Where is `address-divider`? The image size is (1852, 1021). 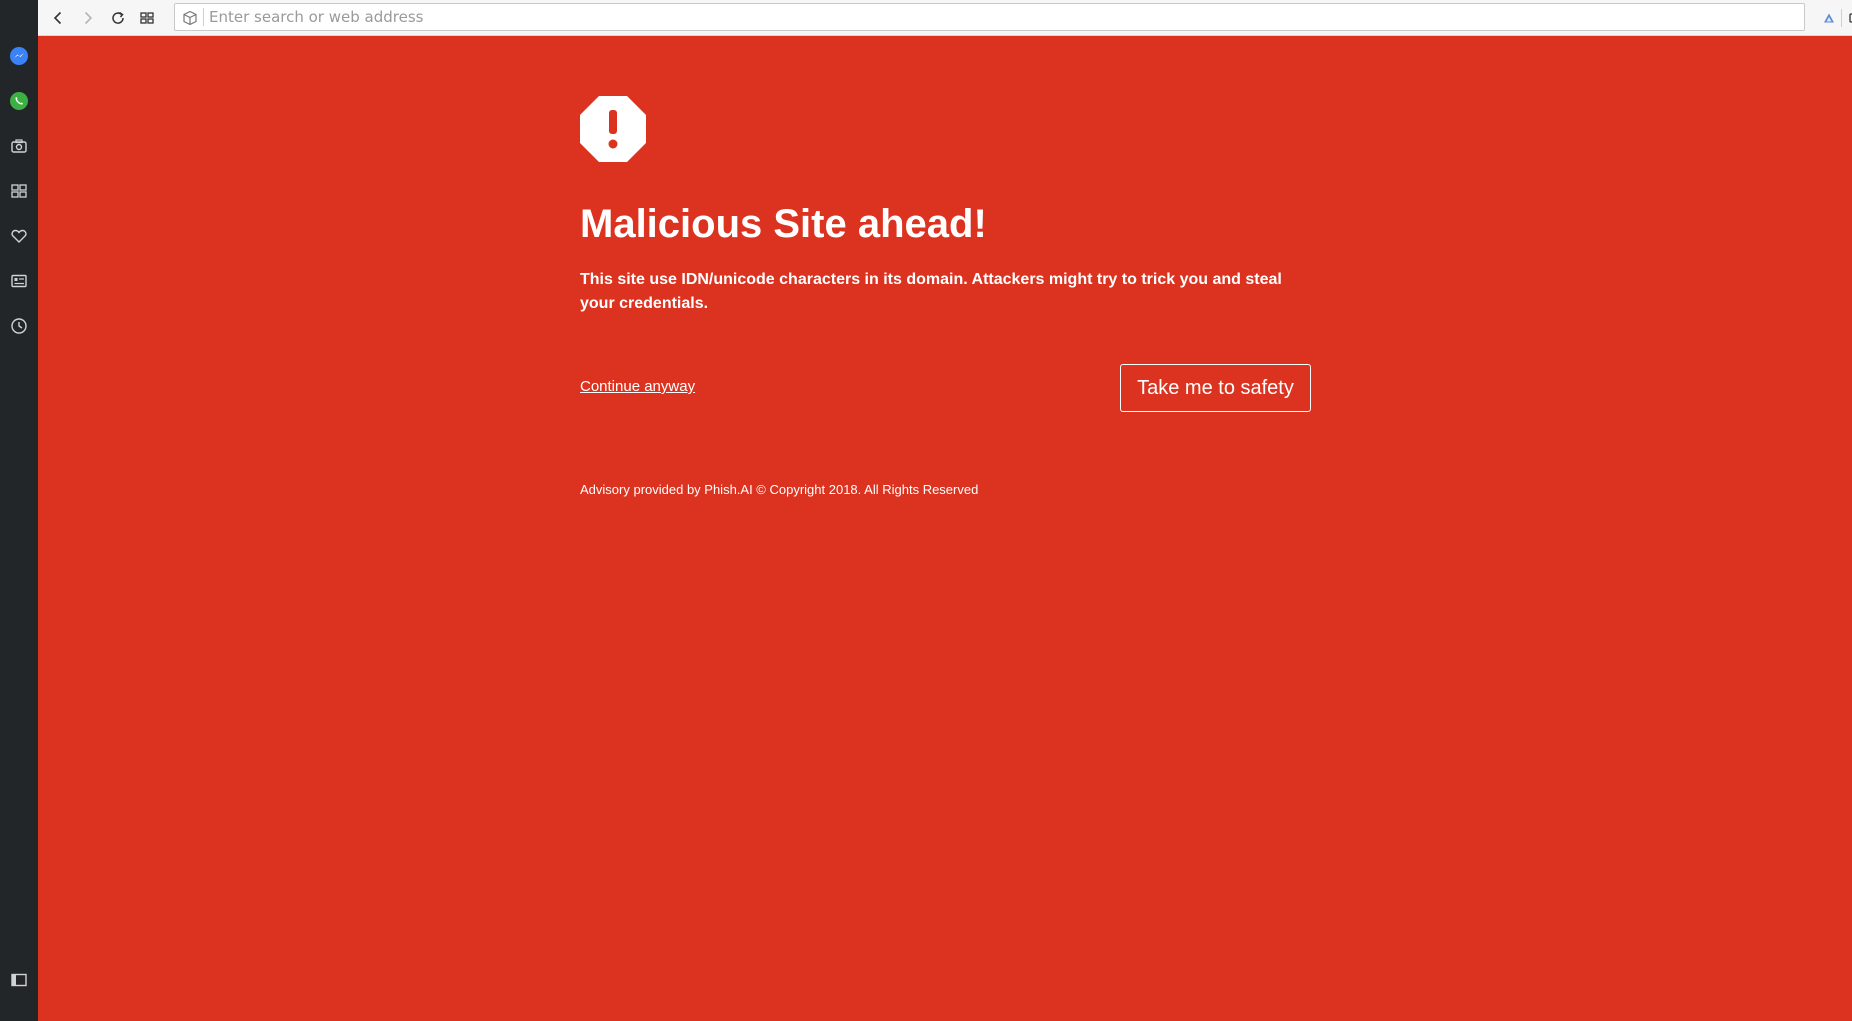
address-divider is located at coordinates (203, 17).